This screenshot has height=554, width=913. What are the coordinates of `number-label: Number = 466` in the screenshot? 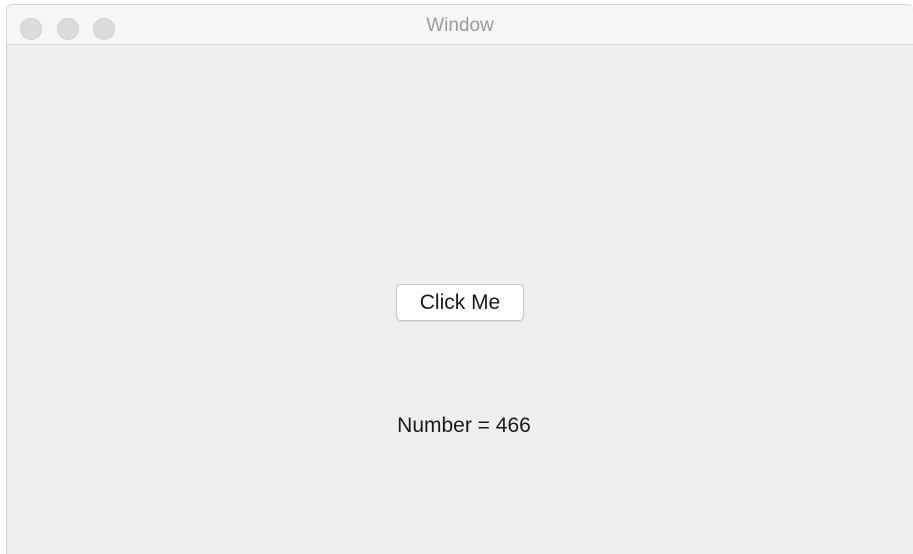 It's located at (464, 425).